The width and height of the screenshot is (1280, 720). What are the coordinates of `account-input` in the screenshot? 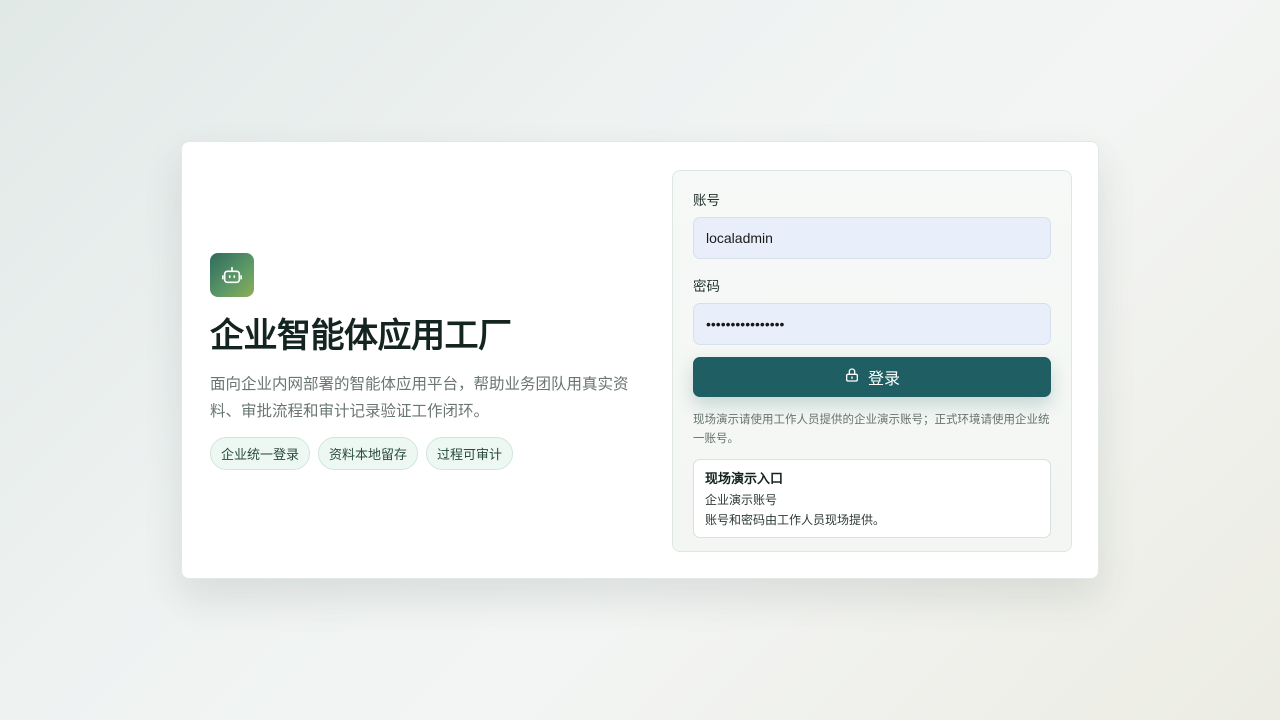 It's located at (872, 238).